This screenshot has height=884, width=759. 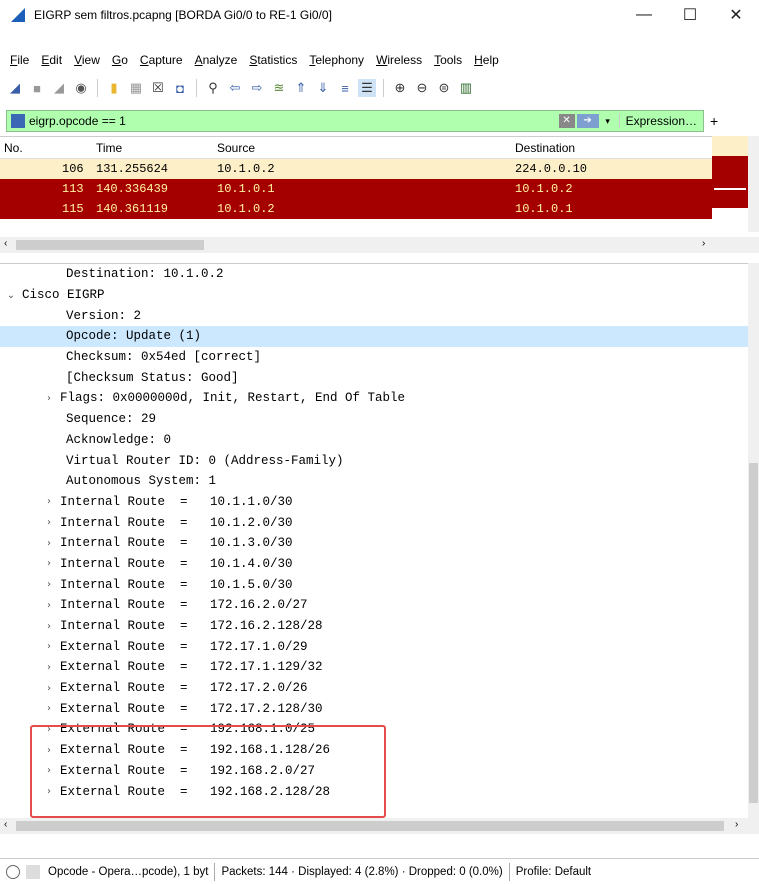 I want to click on detail-row: Sequence: 29, so click(x=374, y=419).